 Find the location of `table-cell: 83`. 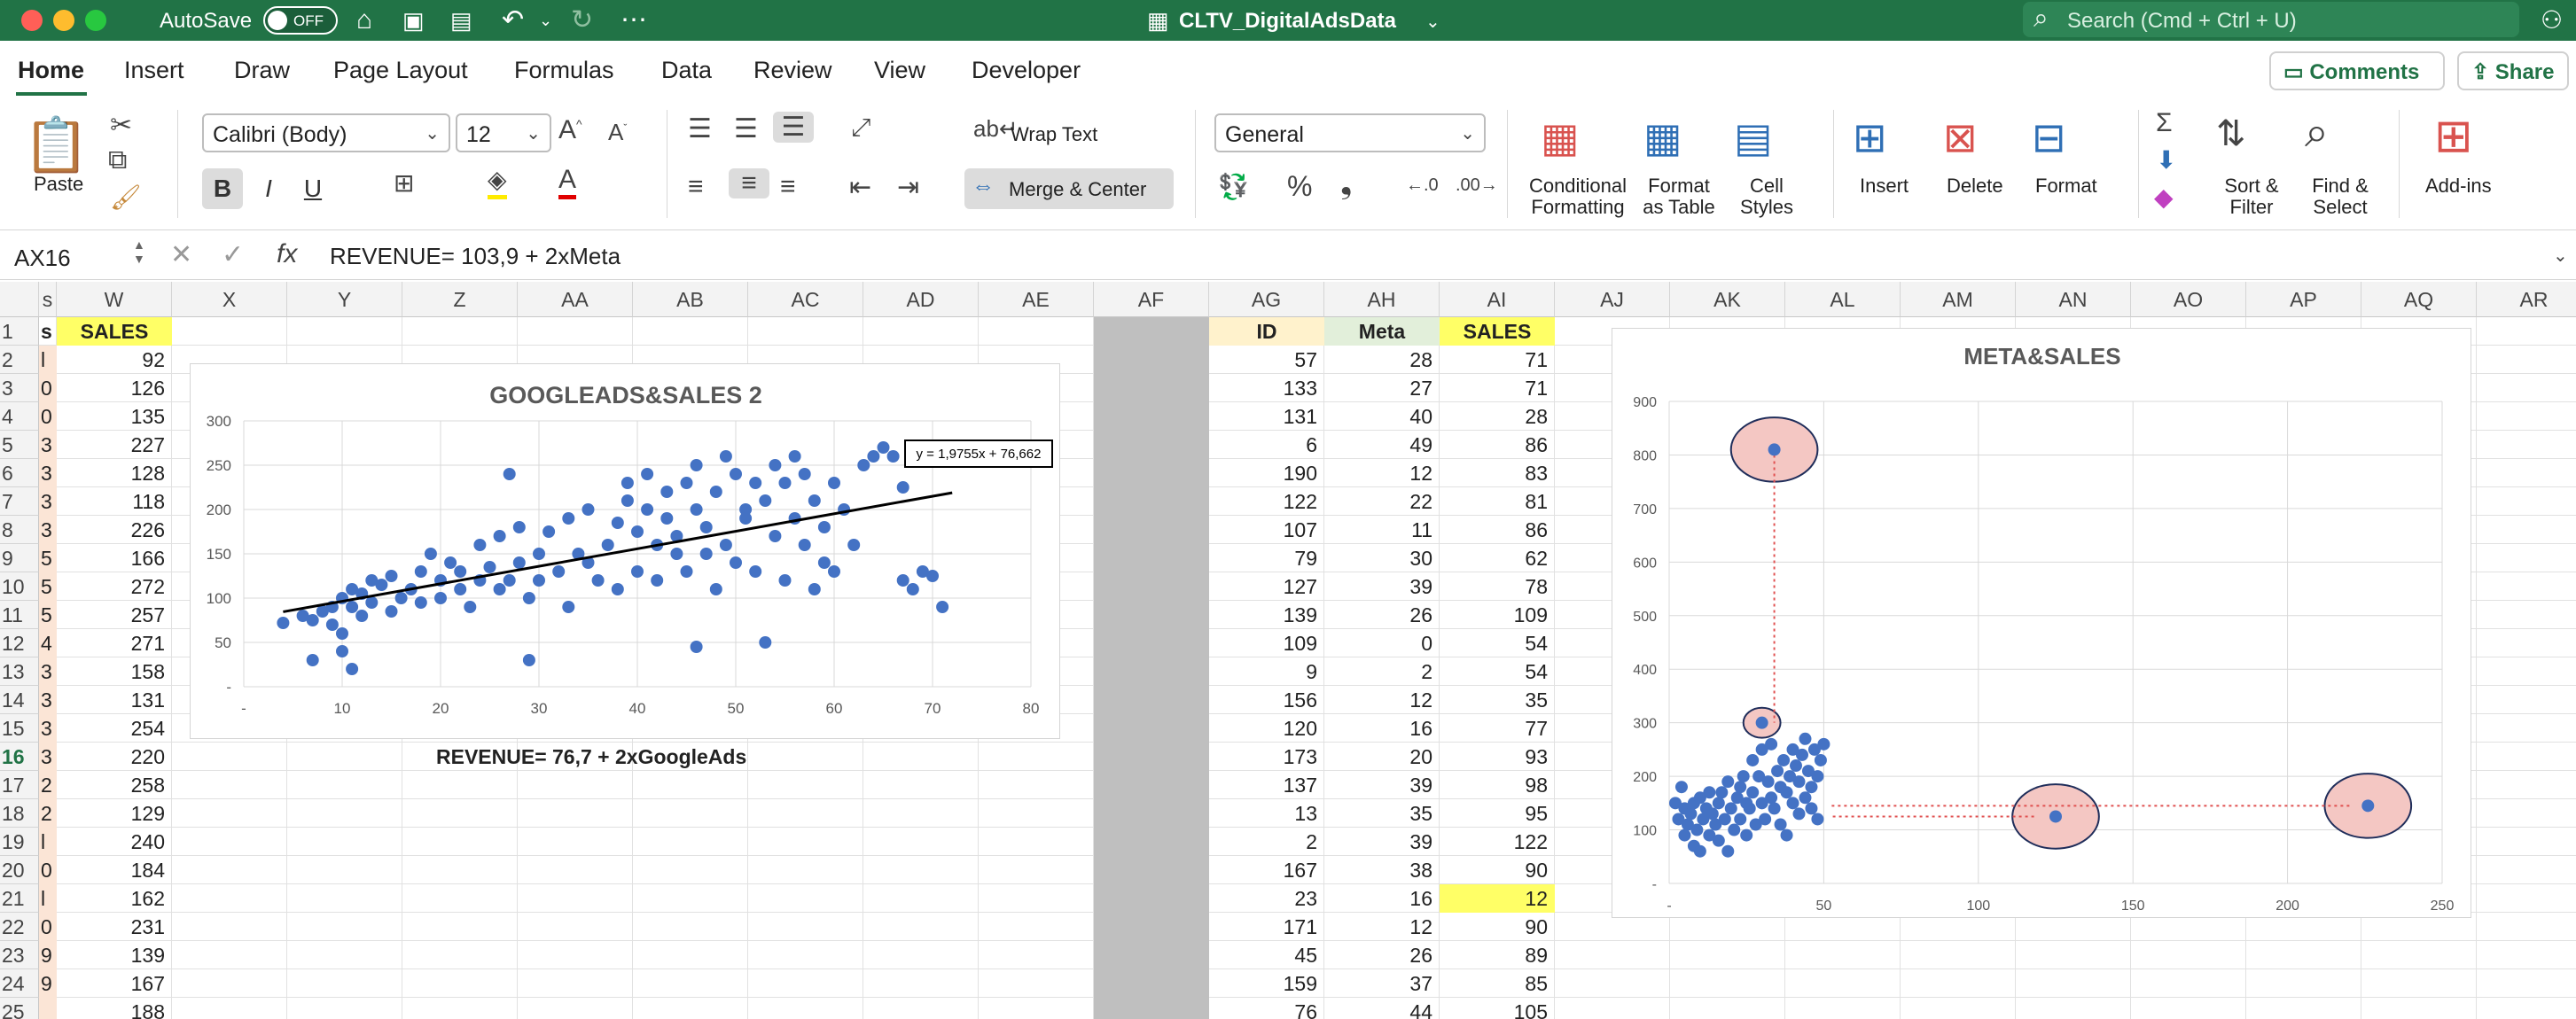

table-cell: 83 is located at coordinates (1497, 473).